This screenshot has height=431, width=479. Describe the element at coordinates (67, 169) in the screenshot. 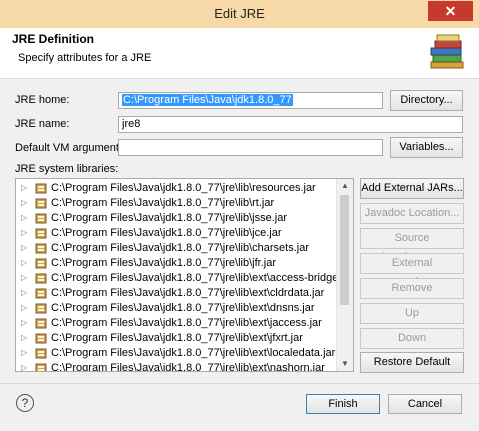

I see `libraries-label: JRE system libraries:` at that location.